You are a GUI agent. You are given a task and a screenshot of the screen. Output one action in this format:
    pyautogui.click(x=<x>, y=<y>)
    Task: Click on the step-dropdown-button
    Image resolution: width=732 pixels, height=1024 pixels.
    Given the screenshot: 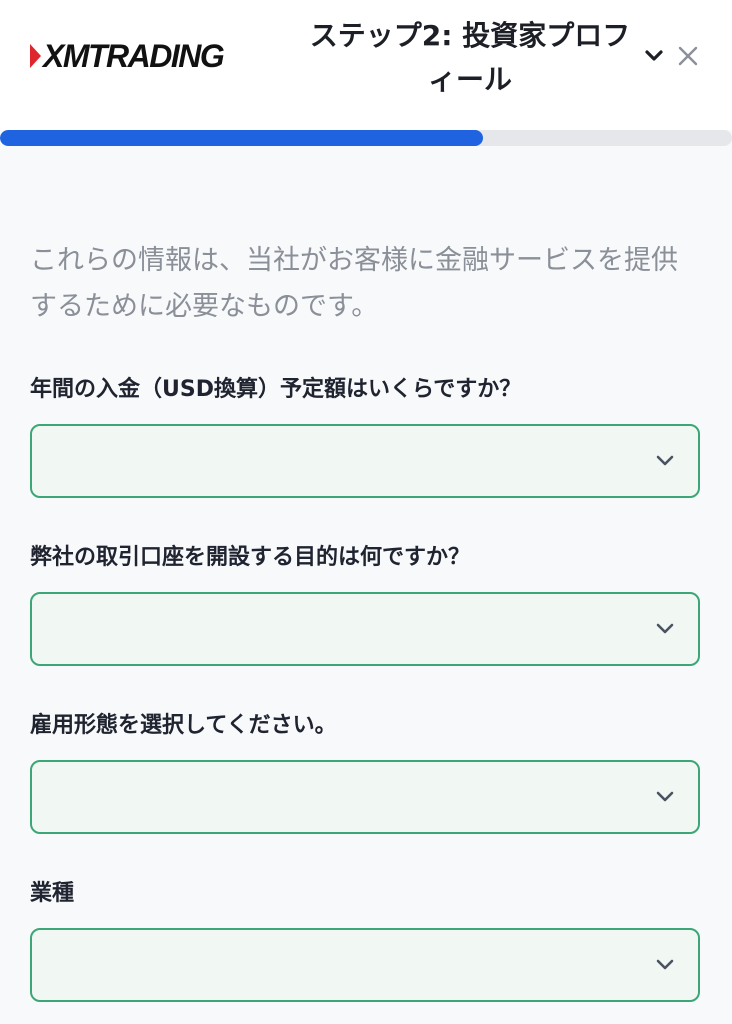 What is the action you would take?
    pyautogui.click(x=654, y=56)
    